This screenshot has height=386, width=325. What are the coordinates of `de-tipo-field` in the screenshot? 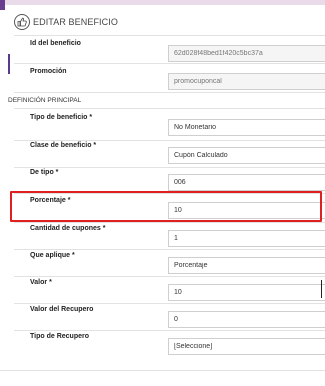 It's located at (246, 182).